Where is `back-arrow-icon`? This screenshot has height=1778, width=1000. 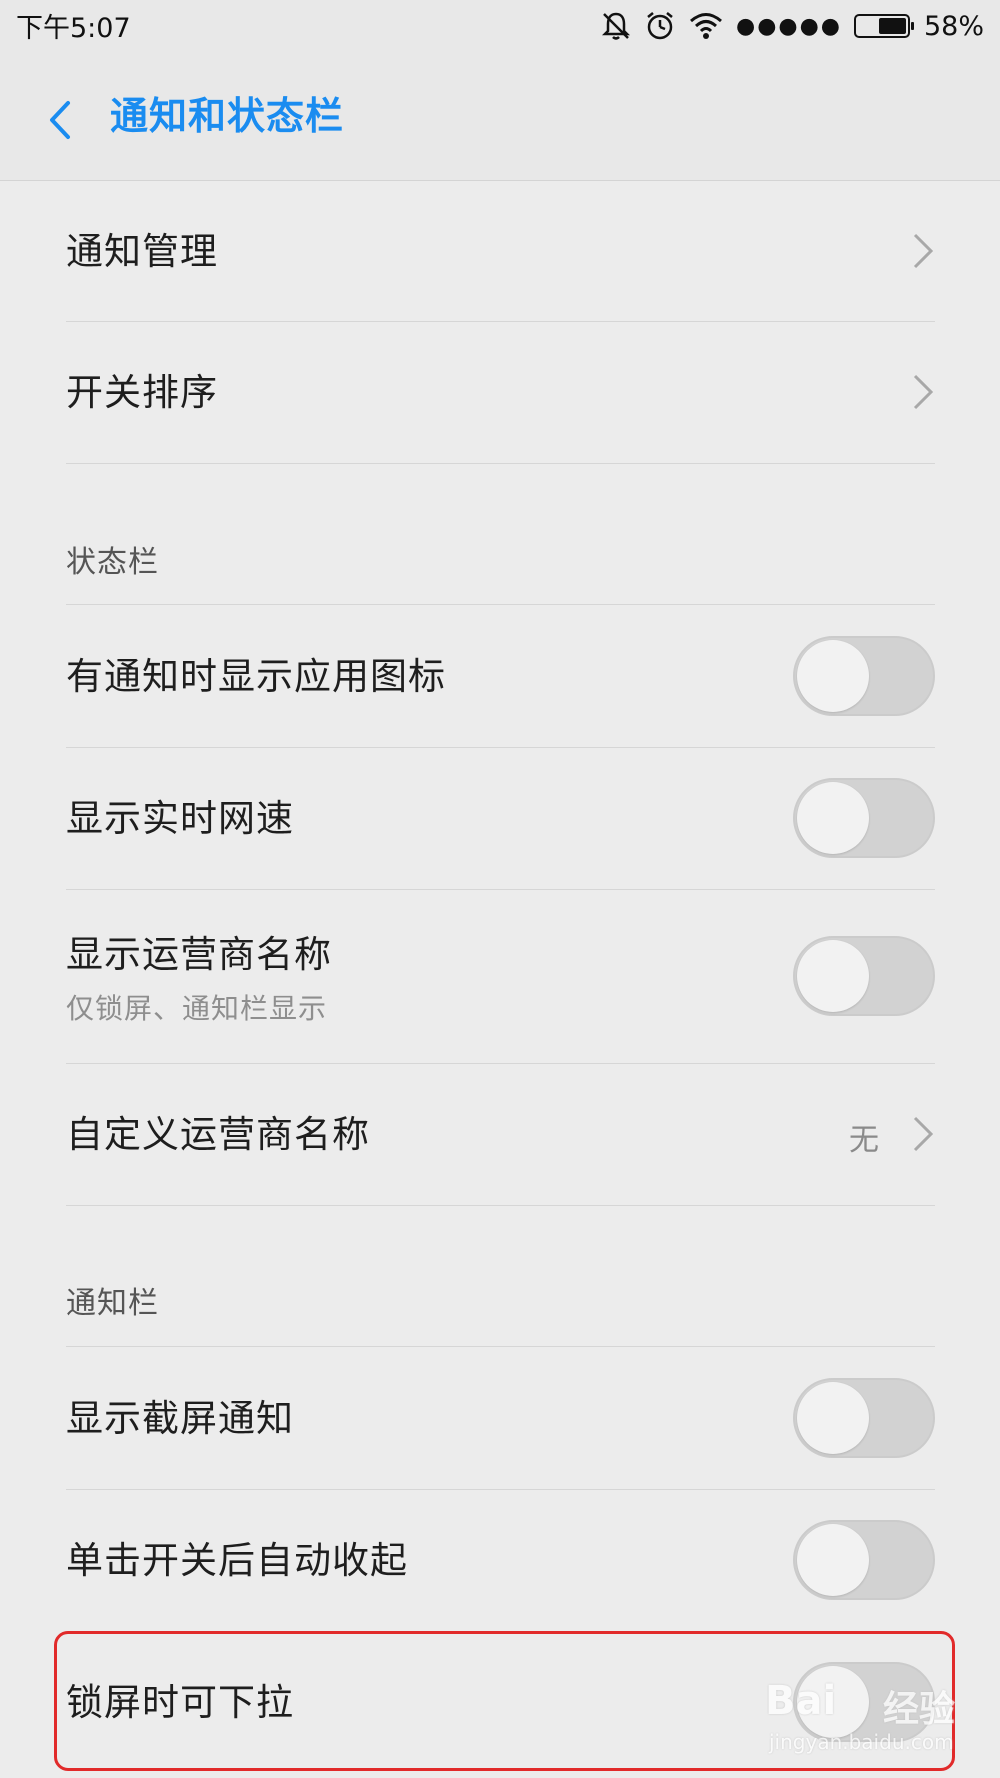
back-arrow-icon is located at coordinates (60, 120).